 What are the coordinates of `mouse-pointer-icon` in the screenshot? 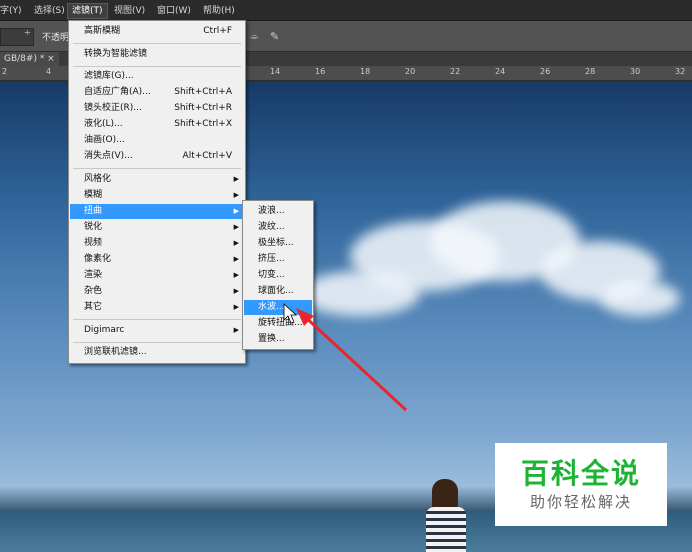 It's located at (290, 313).